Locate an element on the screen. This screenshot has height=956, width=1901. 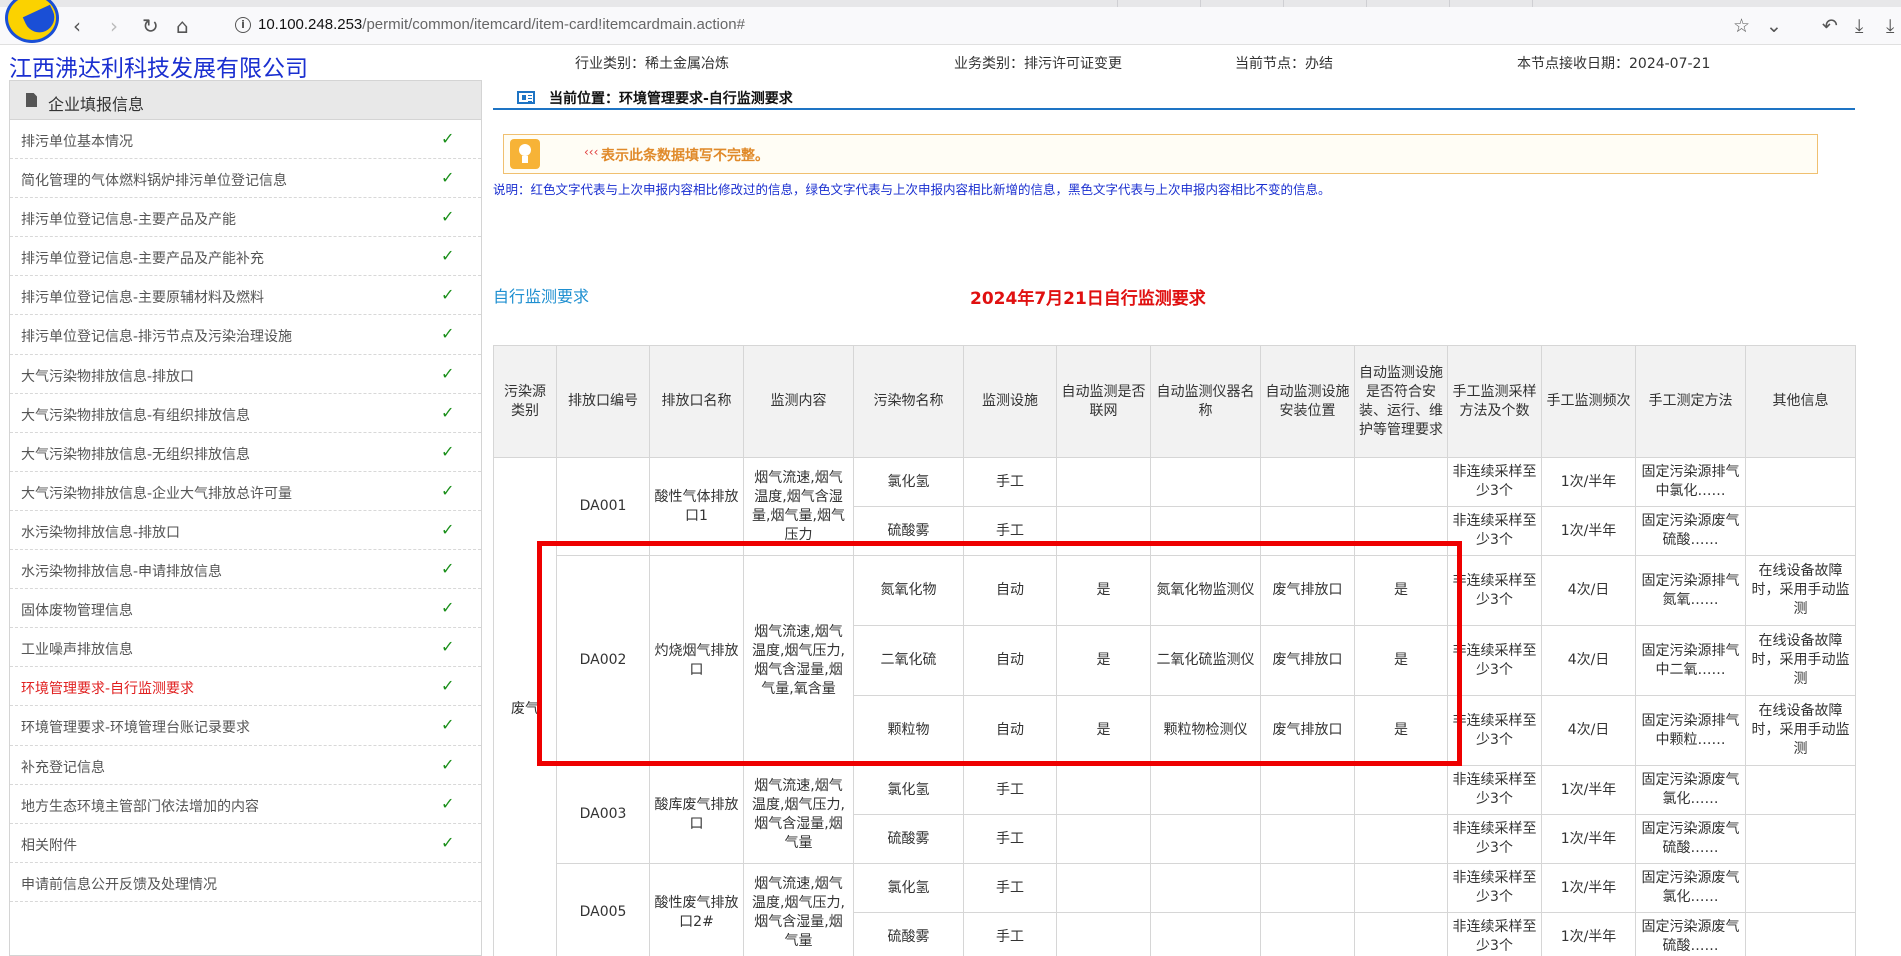
sidebar-item: 申请前信息公开反馈及处理情况 is located at coordinates (245, 882).